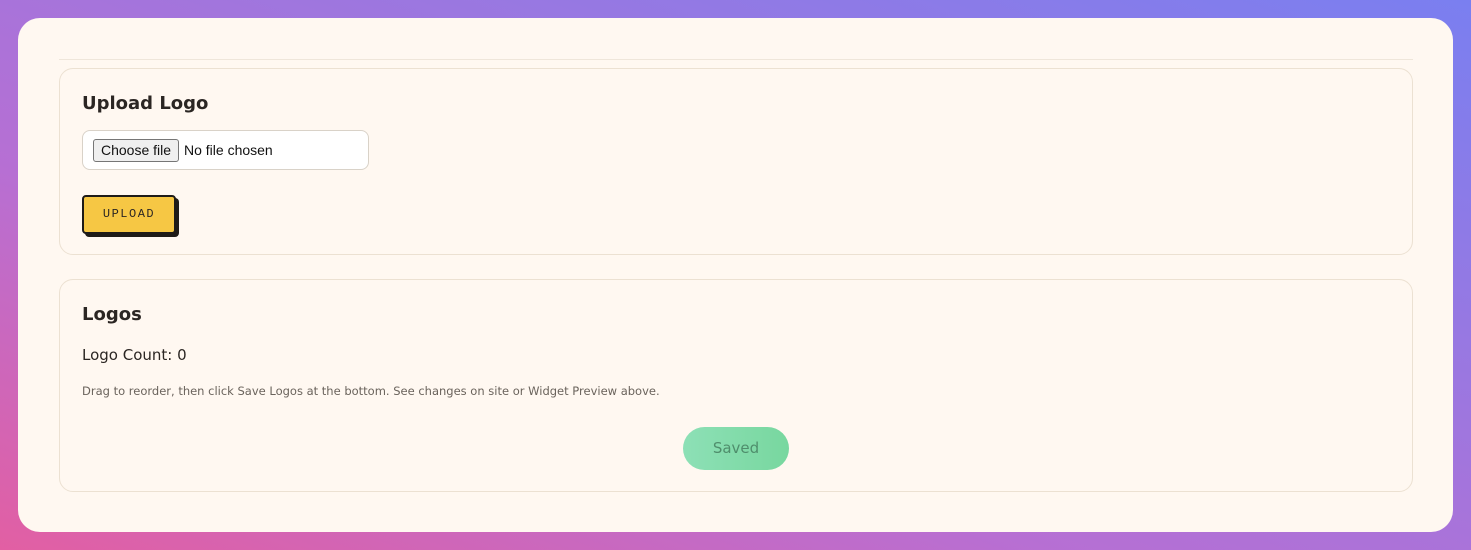 The image size is (1471, 550). What do you see at coordinates (736, 448) in the screenshot?
I see `save-logos-button: Saved` at bounding box center [736, 448].